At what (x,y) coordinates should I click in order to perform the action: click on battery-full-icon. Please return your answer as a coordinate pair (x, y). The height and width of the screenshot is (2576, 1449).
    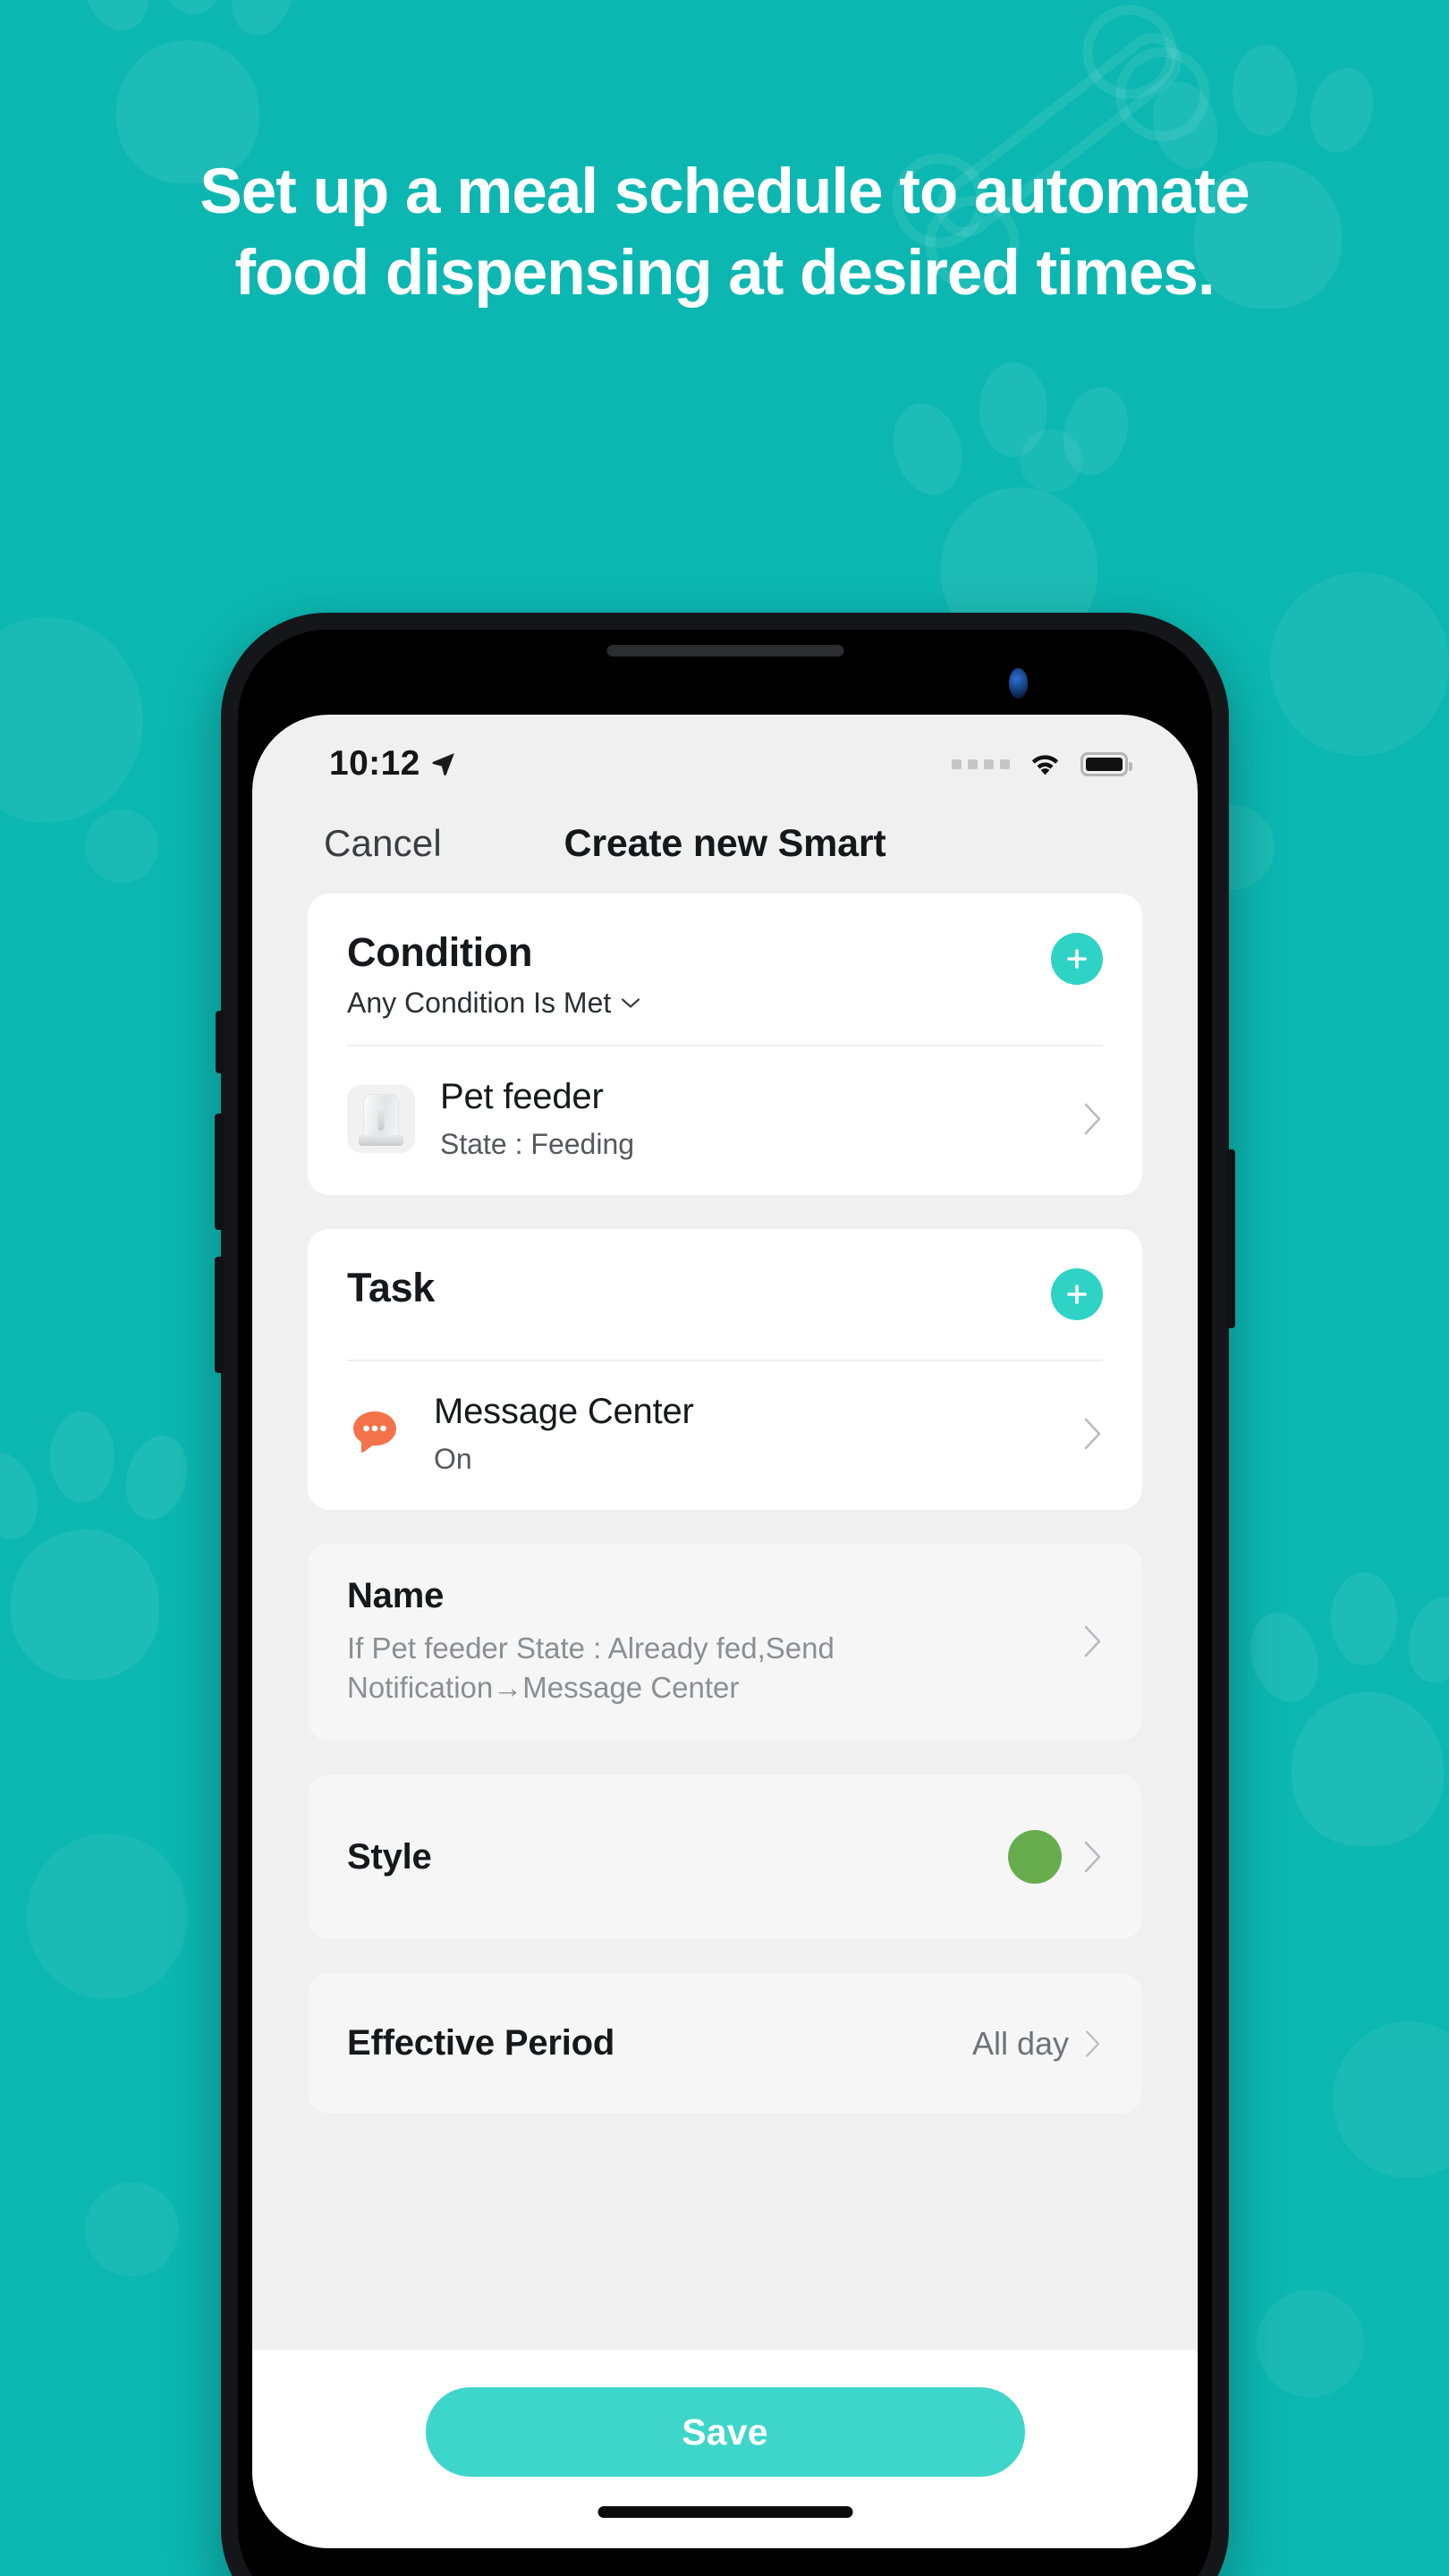
    Looking at the image, I should click on (1106, 763).